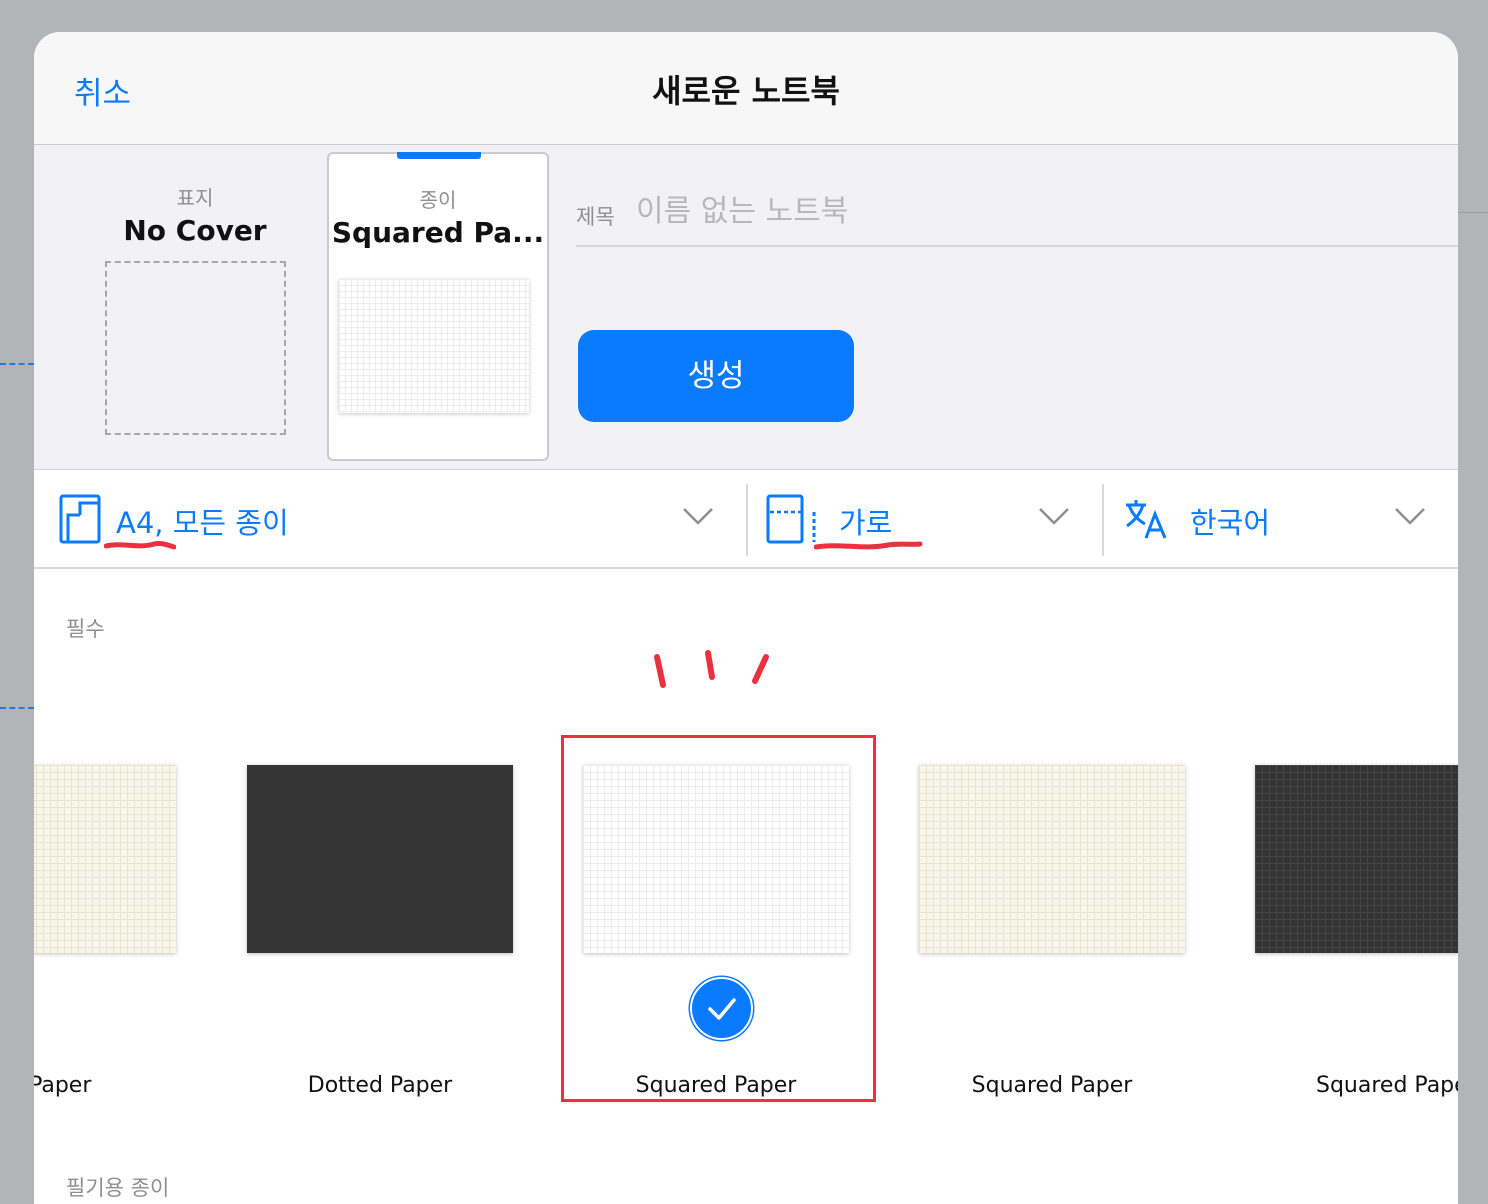 This screenshot has height=1204, width=1488. Describe the element at coordinates (195, 230) in the screenshot. I see `cover-name: No Cover` at that location.